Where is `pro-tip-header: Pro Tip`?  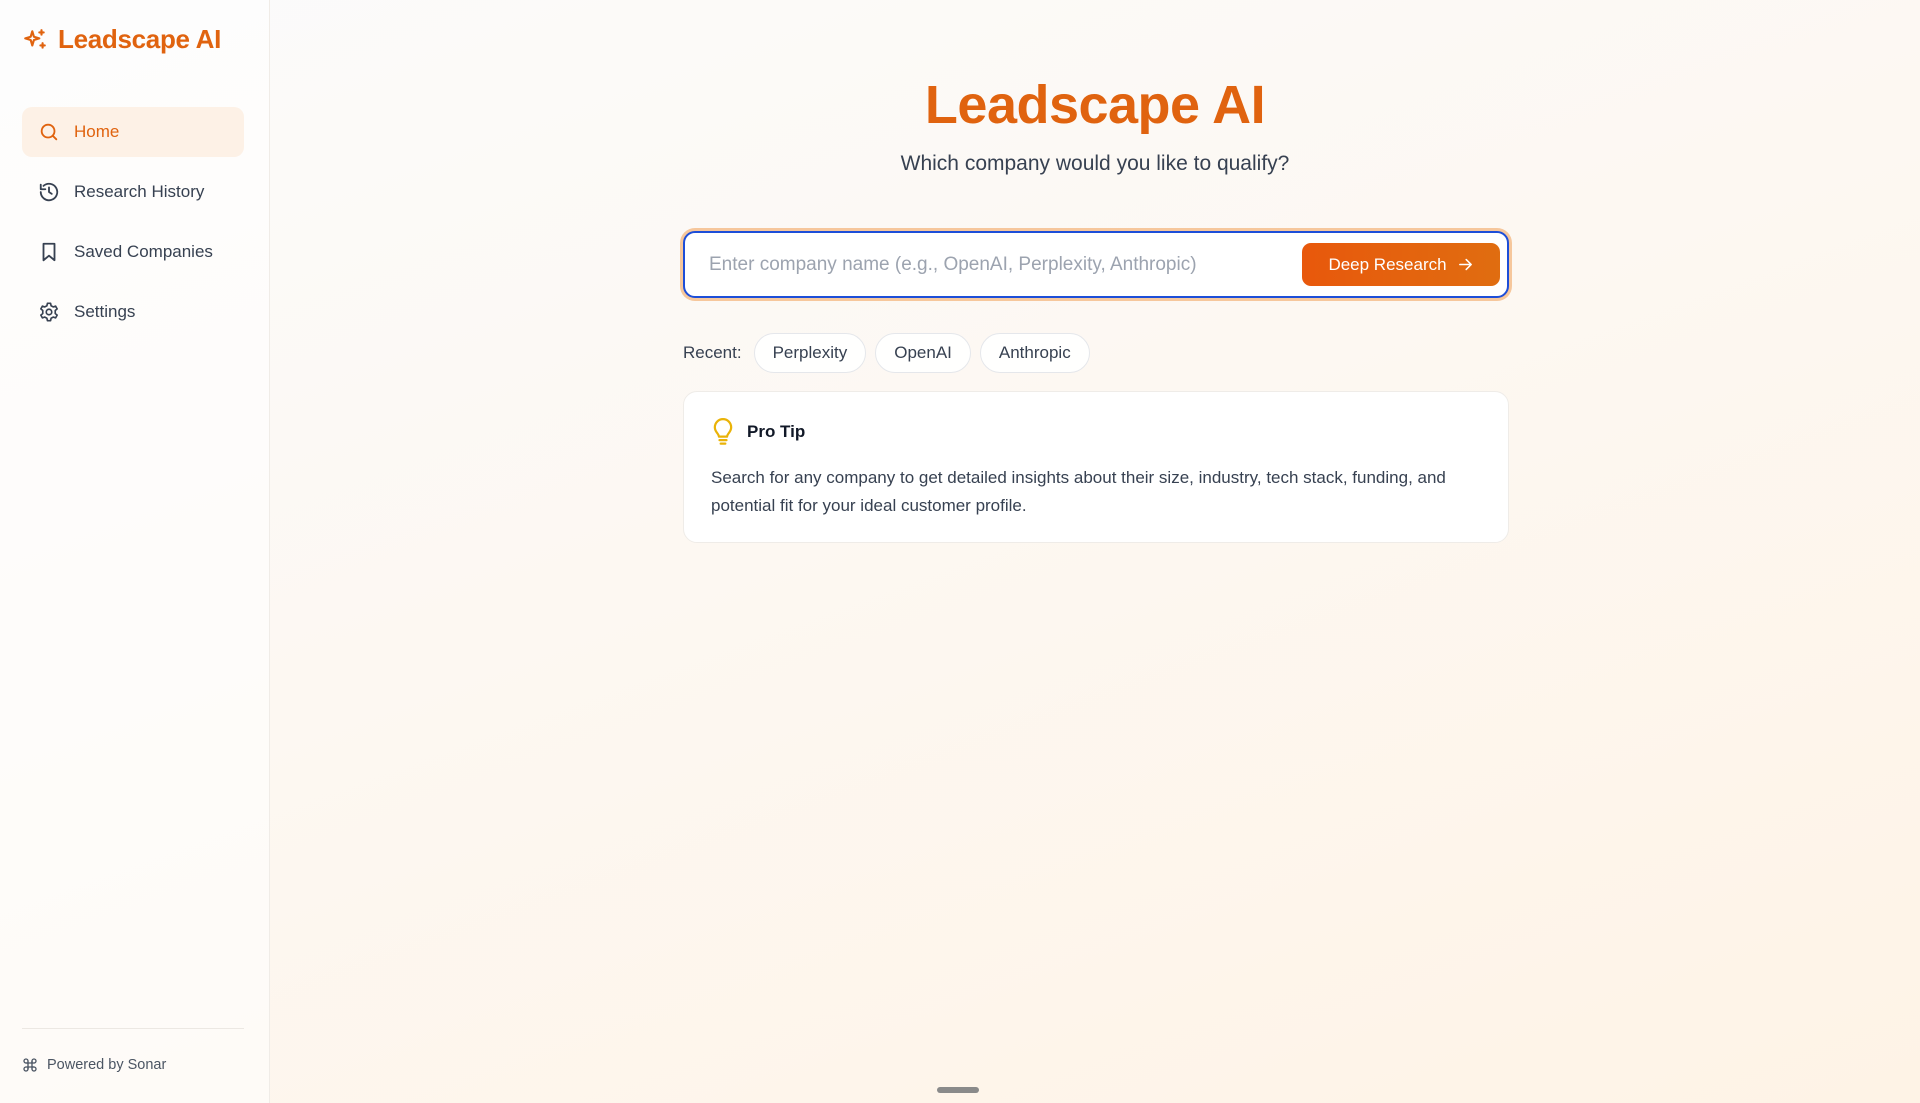 pro-tip-header: Pro Tip is located at coordinates (1096, 432).